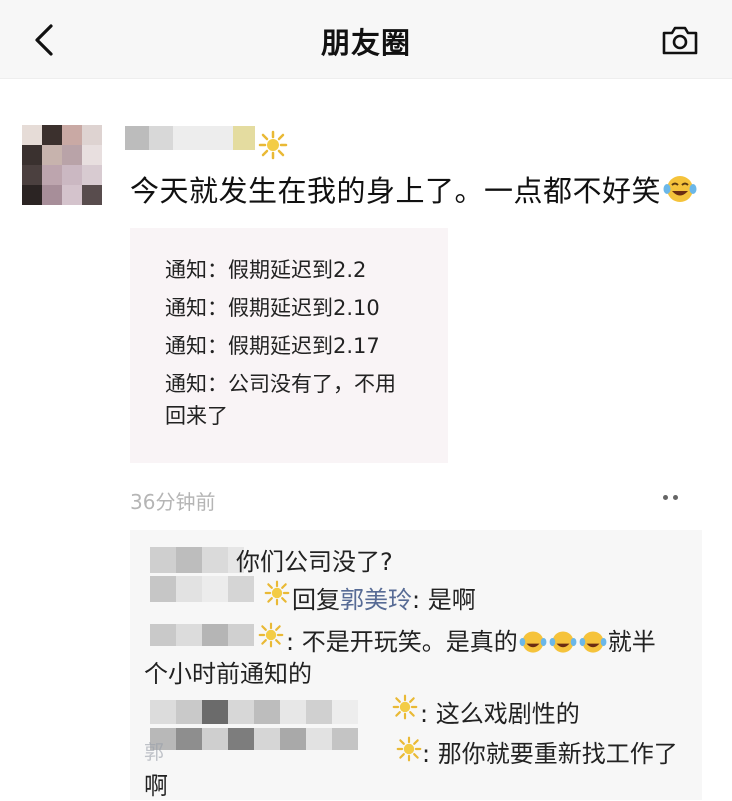 The height and width of the screenshot is (801, 732). What do you see at coordinates (396, 191) in the screenshot?
I see `post-text-content: 今天就发生在我的身上了。一点都不好笑` at bounding box center [396, 191].